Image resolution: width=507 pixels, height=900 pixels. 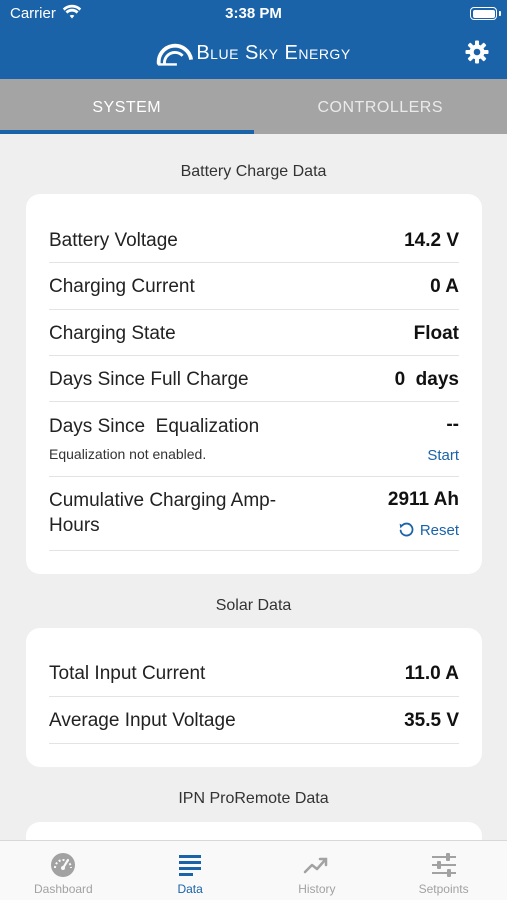 I want to click on days-full-charge-row: Days Since Full Charge 0 days, so click(x=254, y=379).